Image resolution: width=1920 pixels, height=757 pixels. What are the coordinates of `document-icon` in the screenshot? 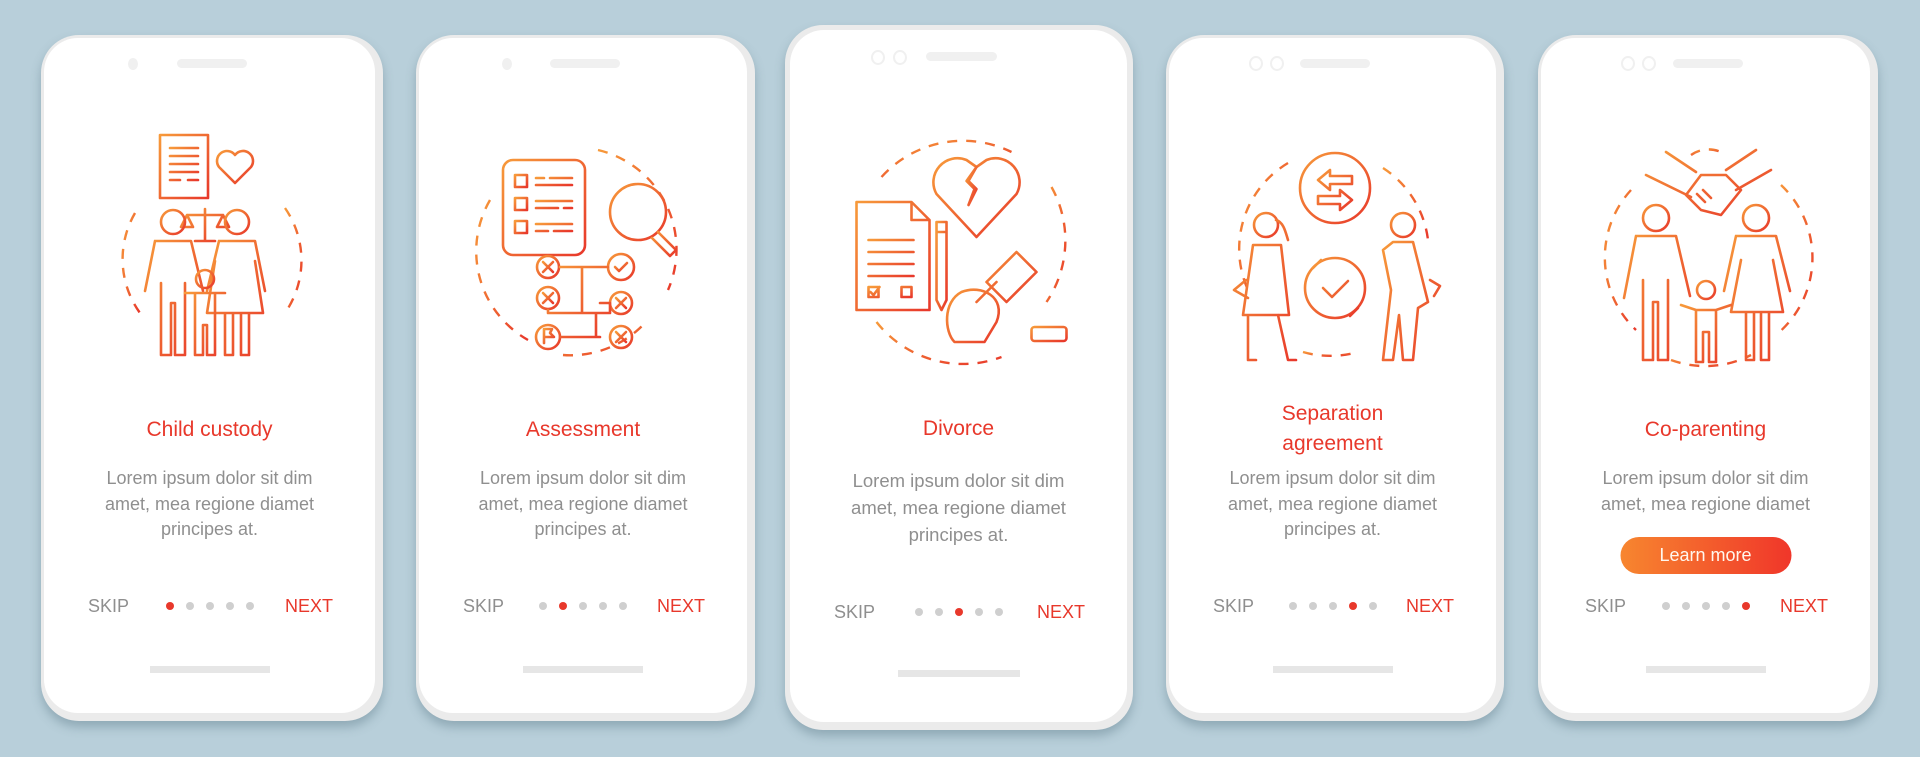 It's located at (183, 166).